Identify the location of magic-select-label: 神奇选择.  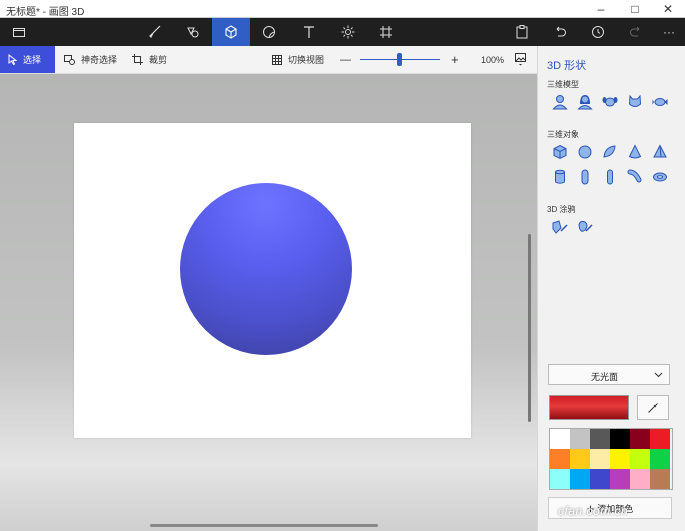
(99, 60).